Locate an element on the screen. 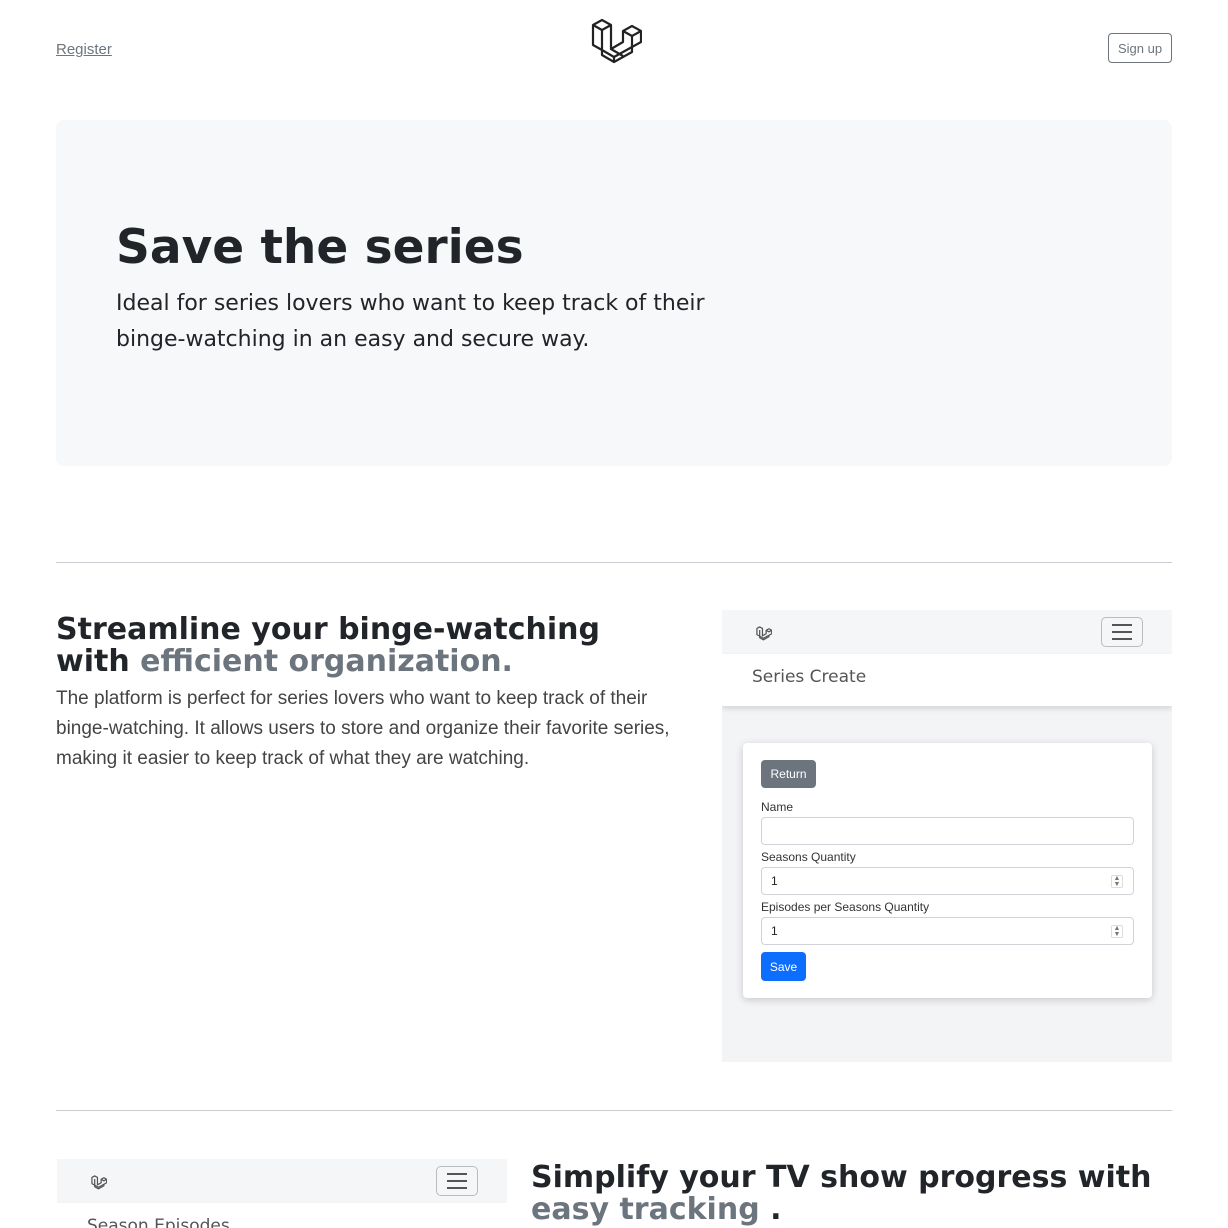 The image size is (1228, 1228). seasons-input: 1 ▲ ▼ is located at coordinates (947, 881).